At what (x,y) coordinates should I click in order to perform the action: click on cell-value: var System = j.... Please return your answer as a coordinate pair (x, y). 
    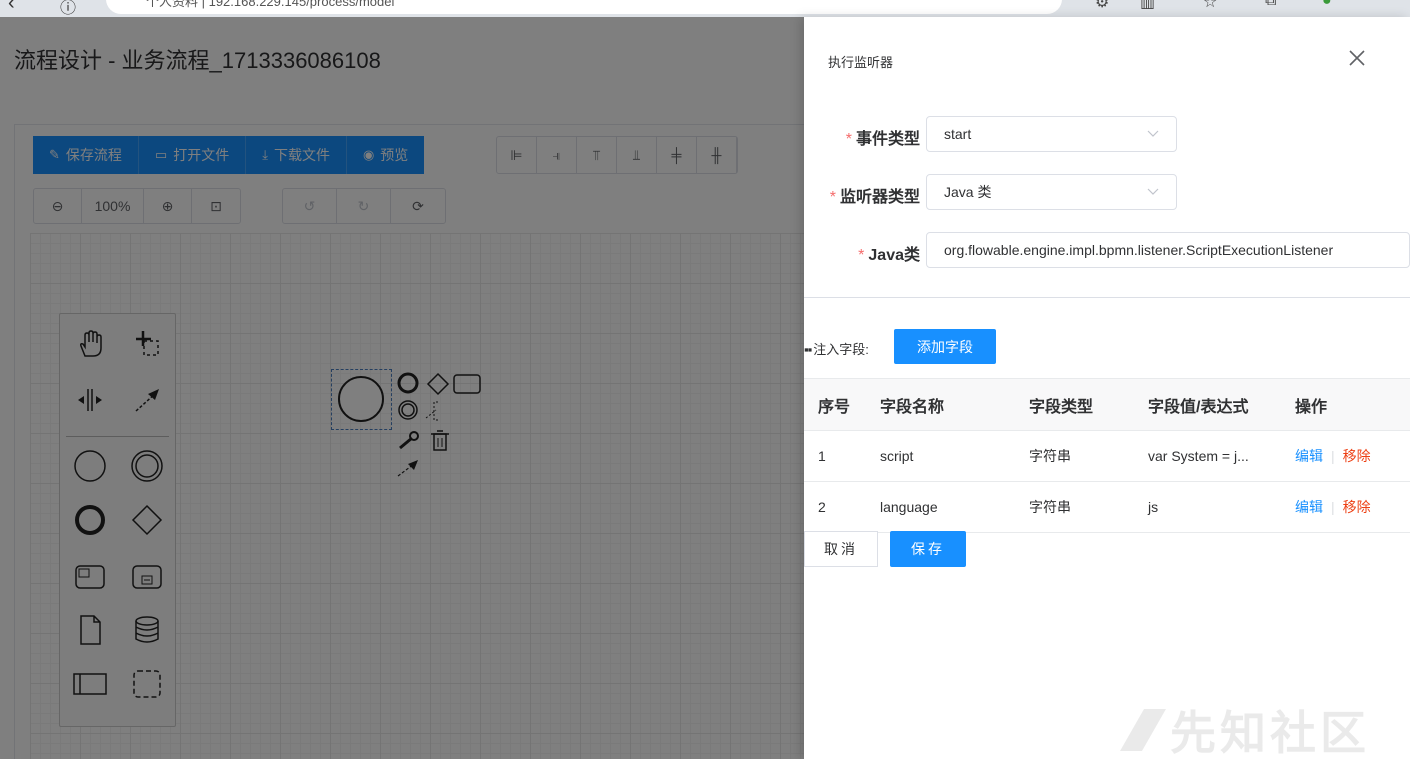
    Looking at the image, I should click on (1207, 456).